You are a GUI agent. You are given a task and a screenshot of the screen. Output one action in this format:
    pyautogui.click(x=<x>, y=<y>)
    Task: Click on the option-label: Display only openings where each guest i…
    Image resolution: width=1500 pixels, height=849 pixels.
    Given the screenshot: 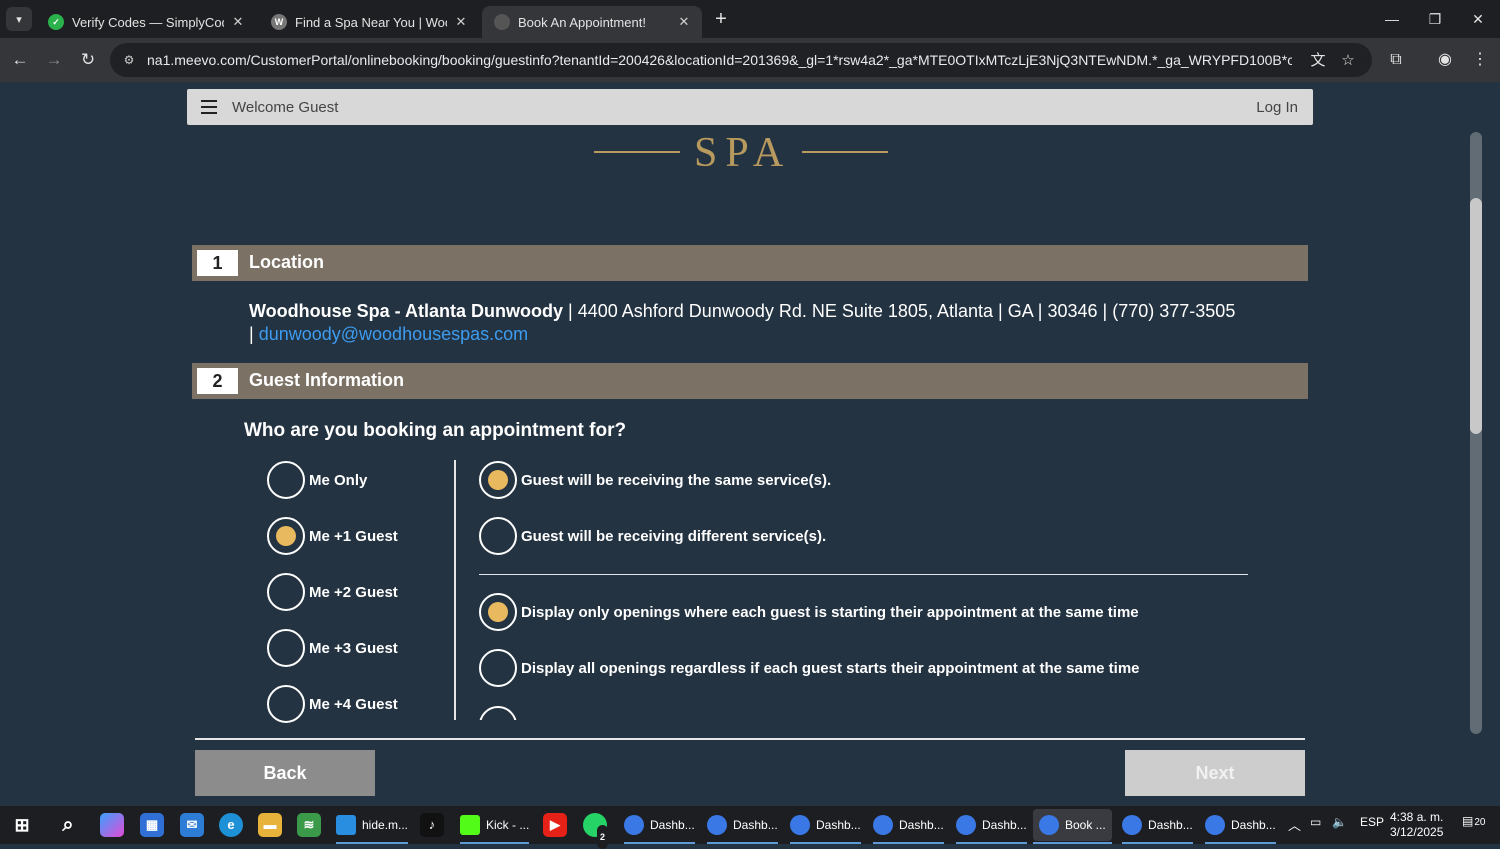 What is the action you would take?
    pyautogui.click(x=830, y=612)
    